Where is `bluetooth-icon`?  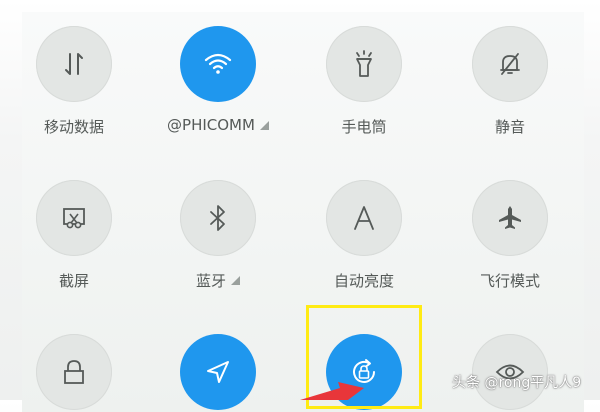 bluetooth-icon is located at coordinates (217, 218).